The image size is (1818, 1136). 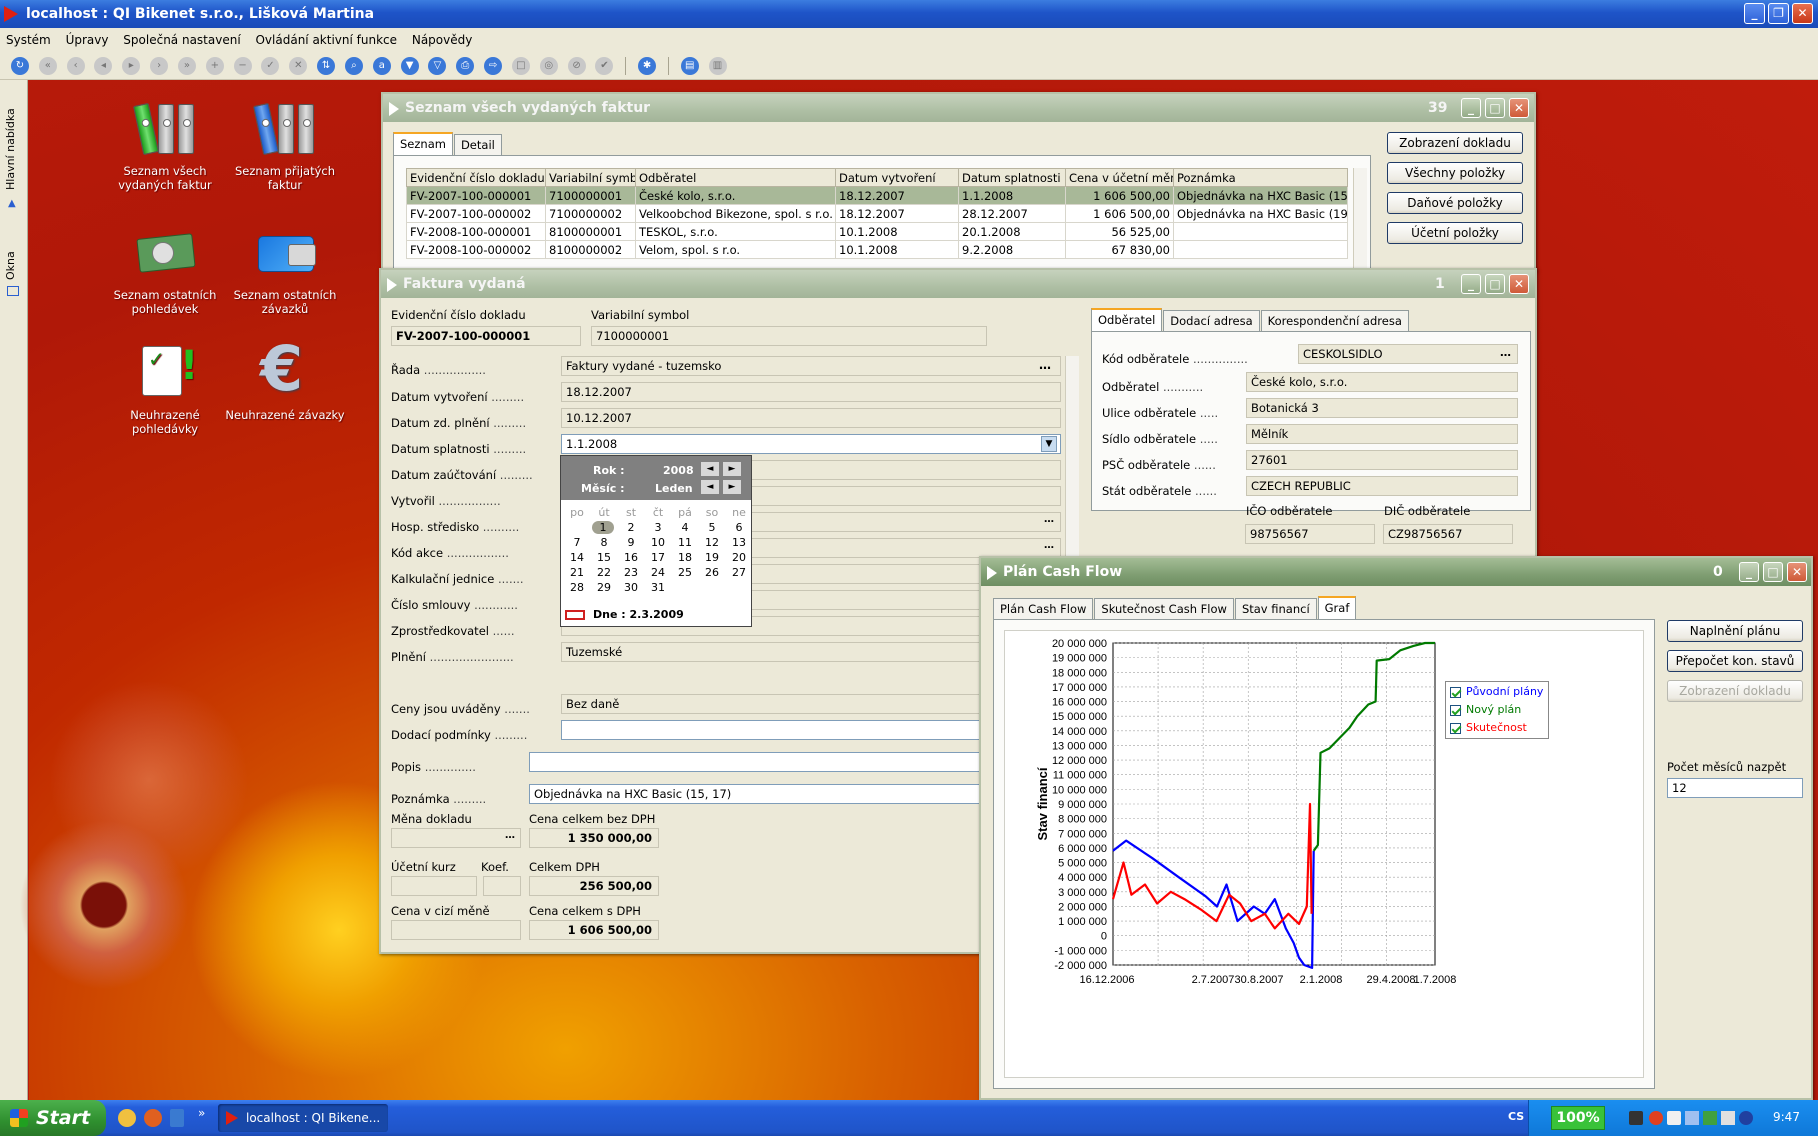 I want to click on next-month-button: ►, so click(x=732, y=487).